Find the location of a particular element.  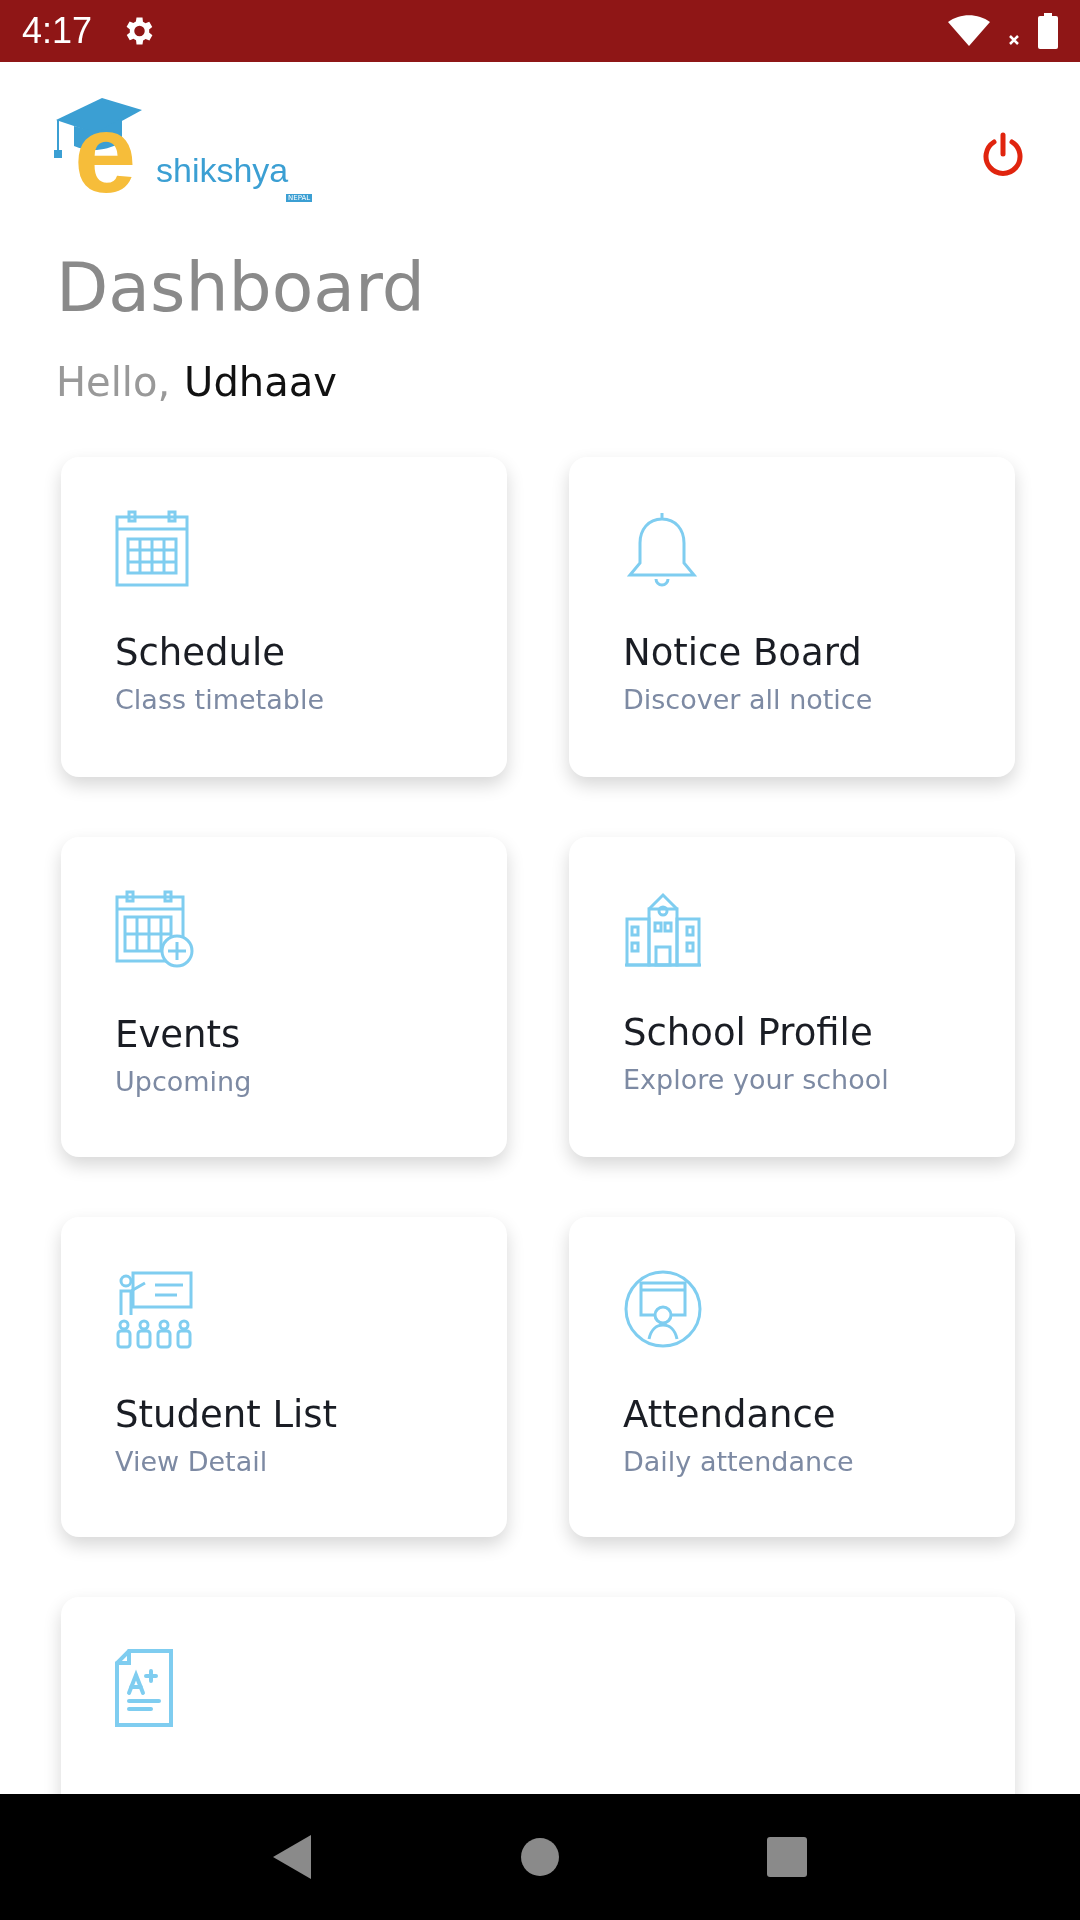

card-subtitle: Class timetable is located at coordinates (220, 699).